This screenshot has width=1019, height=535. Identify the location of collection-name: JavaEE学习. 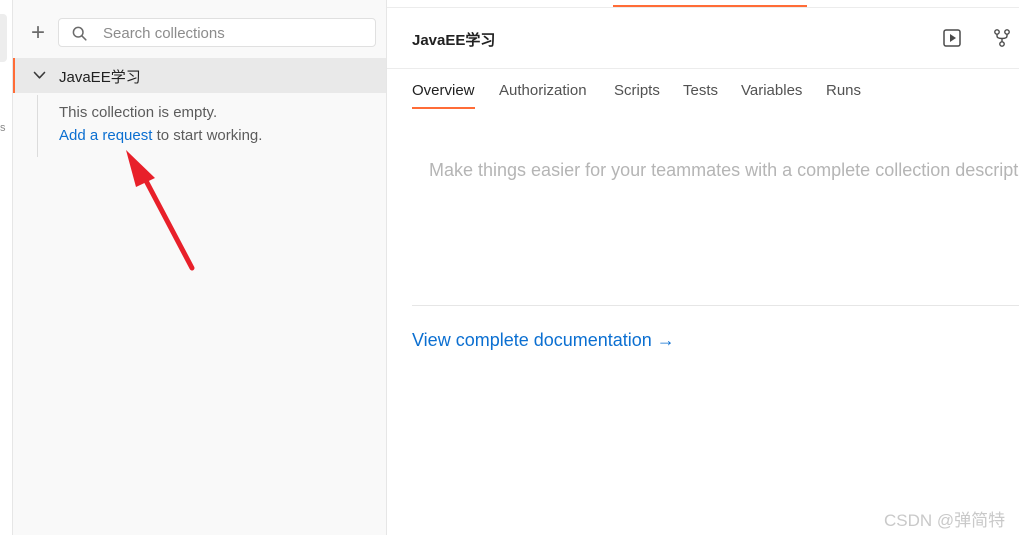
(100, 77).